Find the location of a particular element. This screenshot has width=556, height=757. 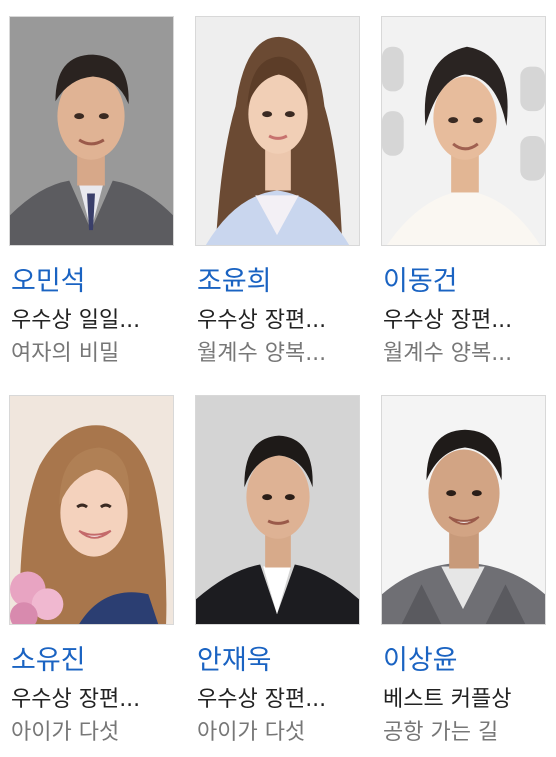

person-work: 공항 가는 길 is located at coordinates (441, 732).